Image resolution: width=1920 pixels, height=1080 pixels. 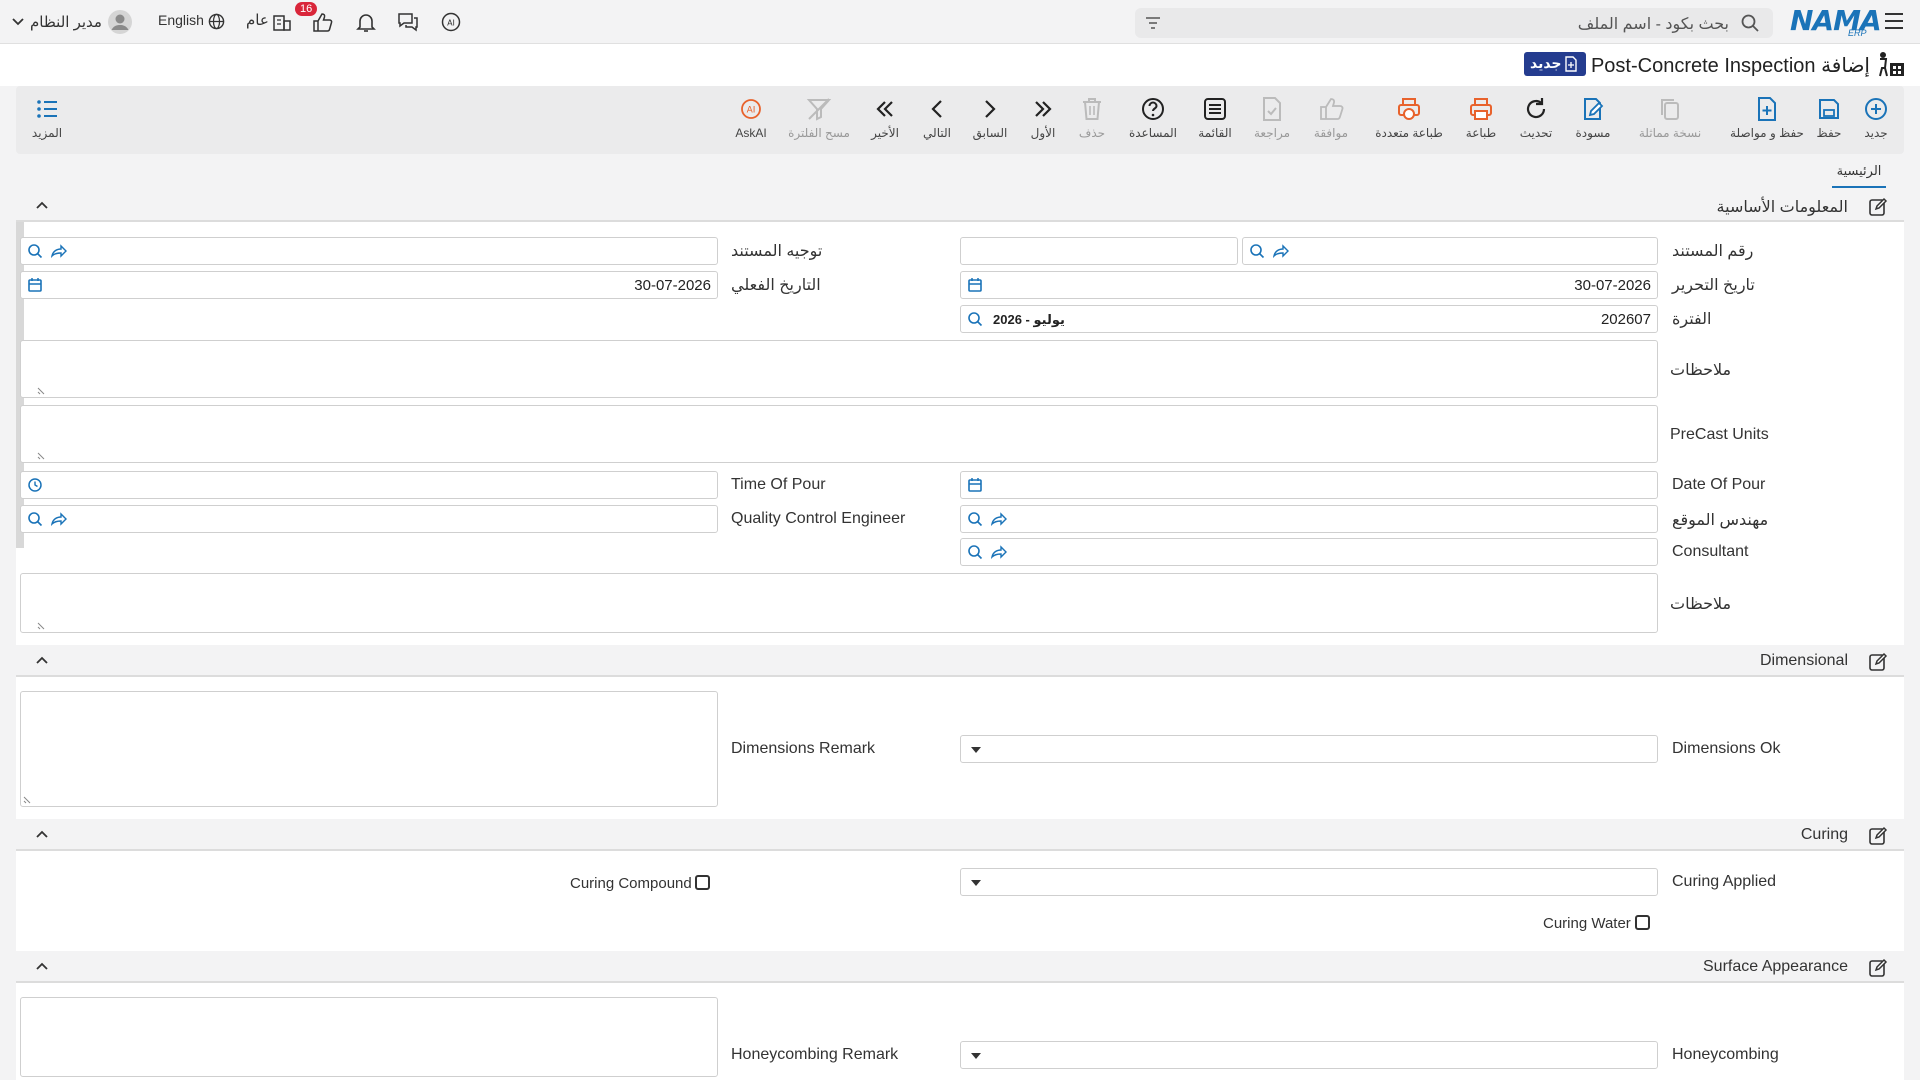 I want to click on draft-edit-icon, so click(x=1594, y=109).